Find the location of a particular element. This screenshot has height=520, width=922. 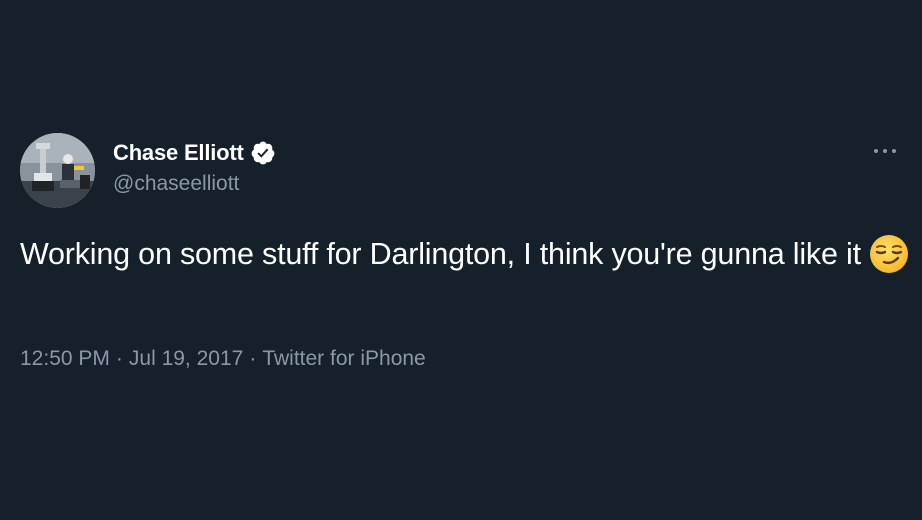

verified-badge-icon is located at coordinates (263, 153).